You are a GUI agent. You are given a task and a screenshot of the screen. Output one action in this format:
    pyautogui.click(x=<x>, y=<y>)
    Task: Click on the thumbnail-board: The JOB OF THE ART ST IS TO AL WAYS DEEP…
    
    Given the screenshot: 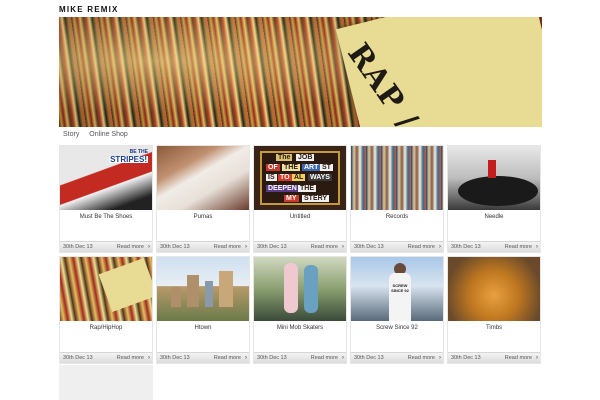 What is the action you would take?
    pyautogui.click(x=300, y=178)
    